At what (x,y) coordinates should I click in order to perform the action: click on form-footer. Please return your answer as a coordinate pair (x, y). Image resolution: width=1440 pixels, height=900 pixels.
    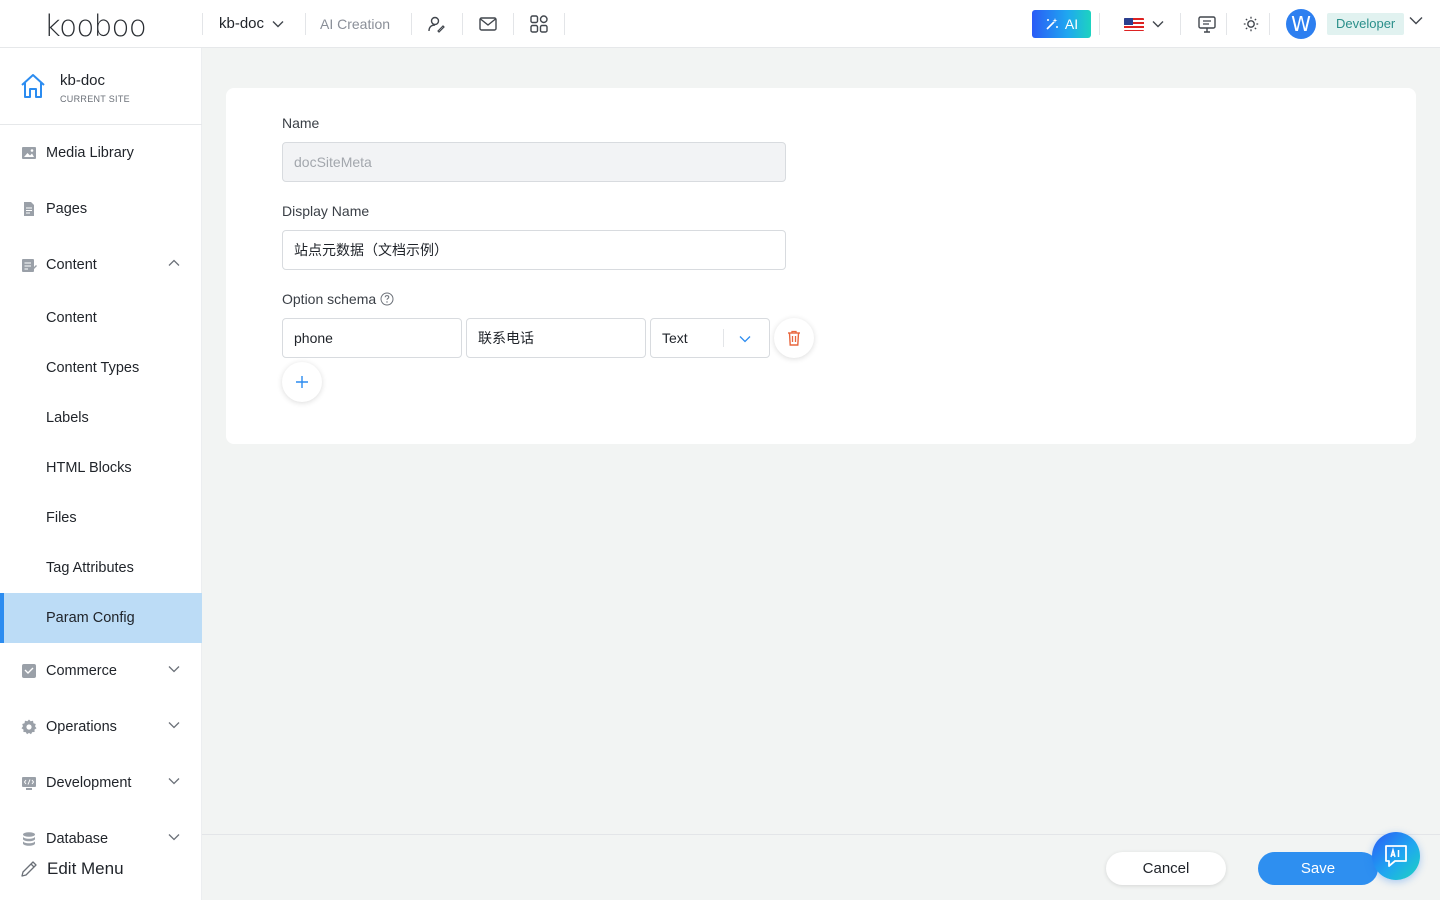
    Looking at the image, I should click on (821, 867).